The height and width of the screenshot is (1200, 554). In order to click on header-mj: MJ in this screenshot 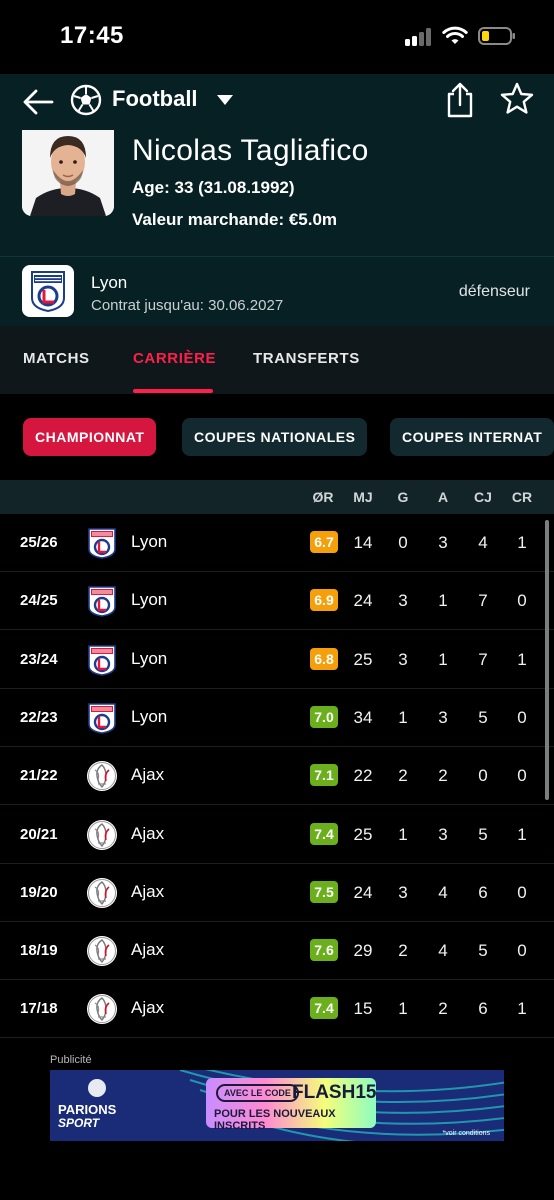, I will do `click(363, 497)`.